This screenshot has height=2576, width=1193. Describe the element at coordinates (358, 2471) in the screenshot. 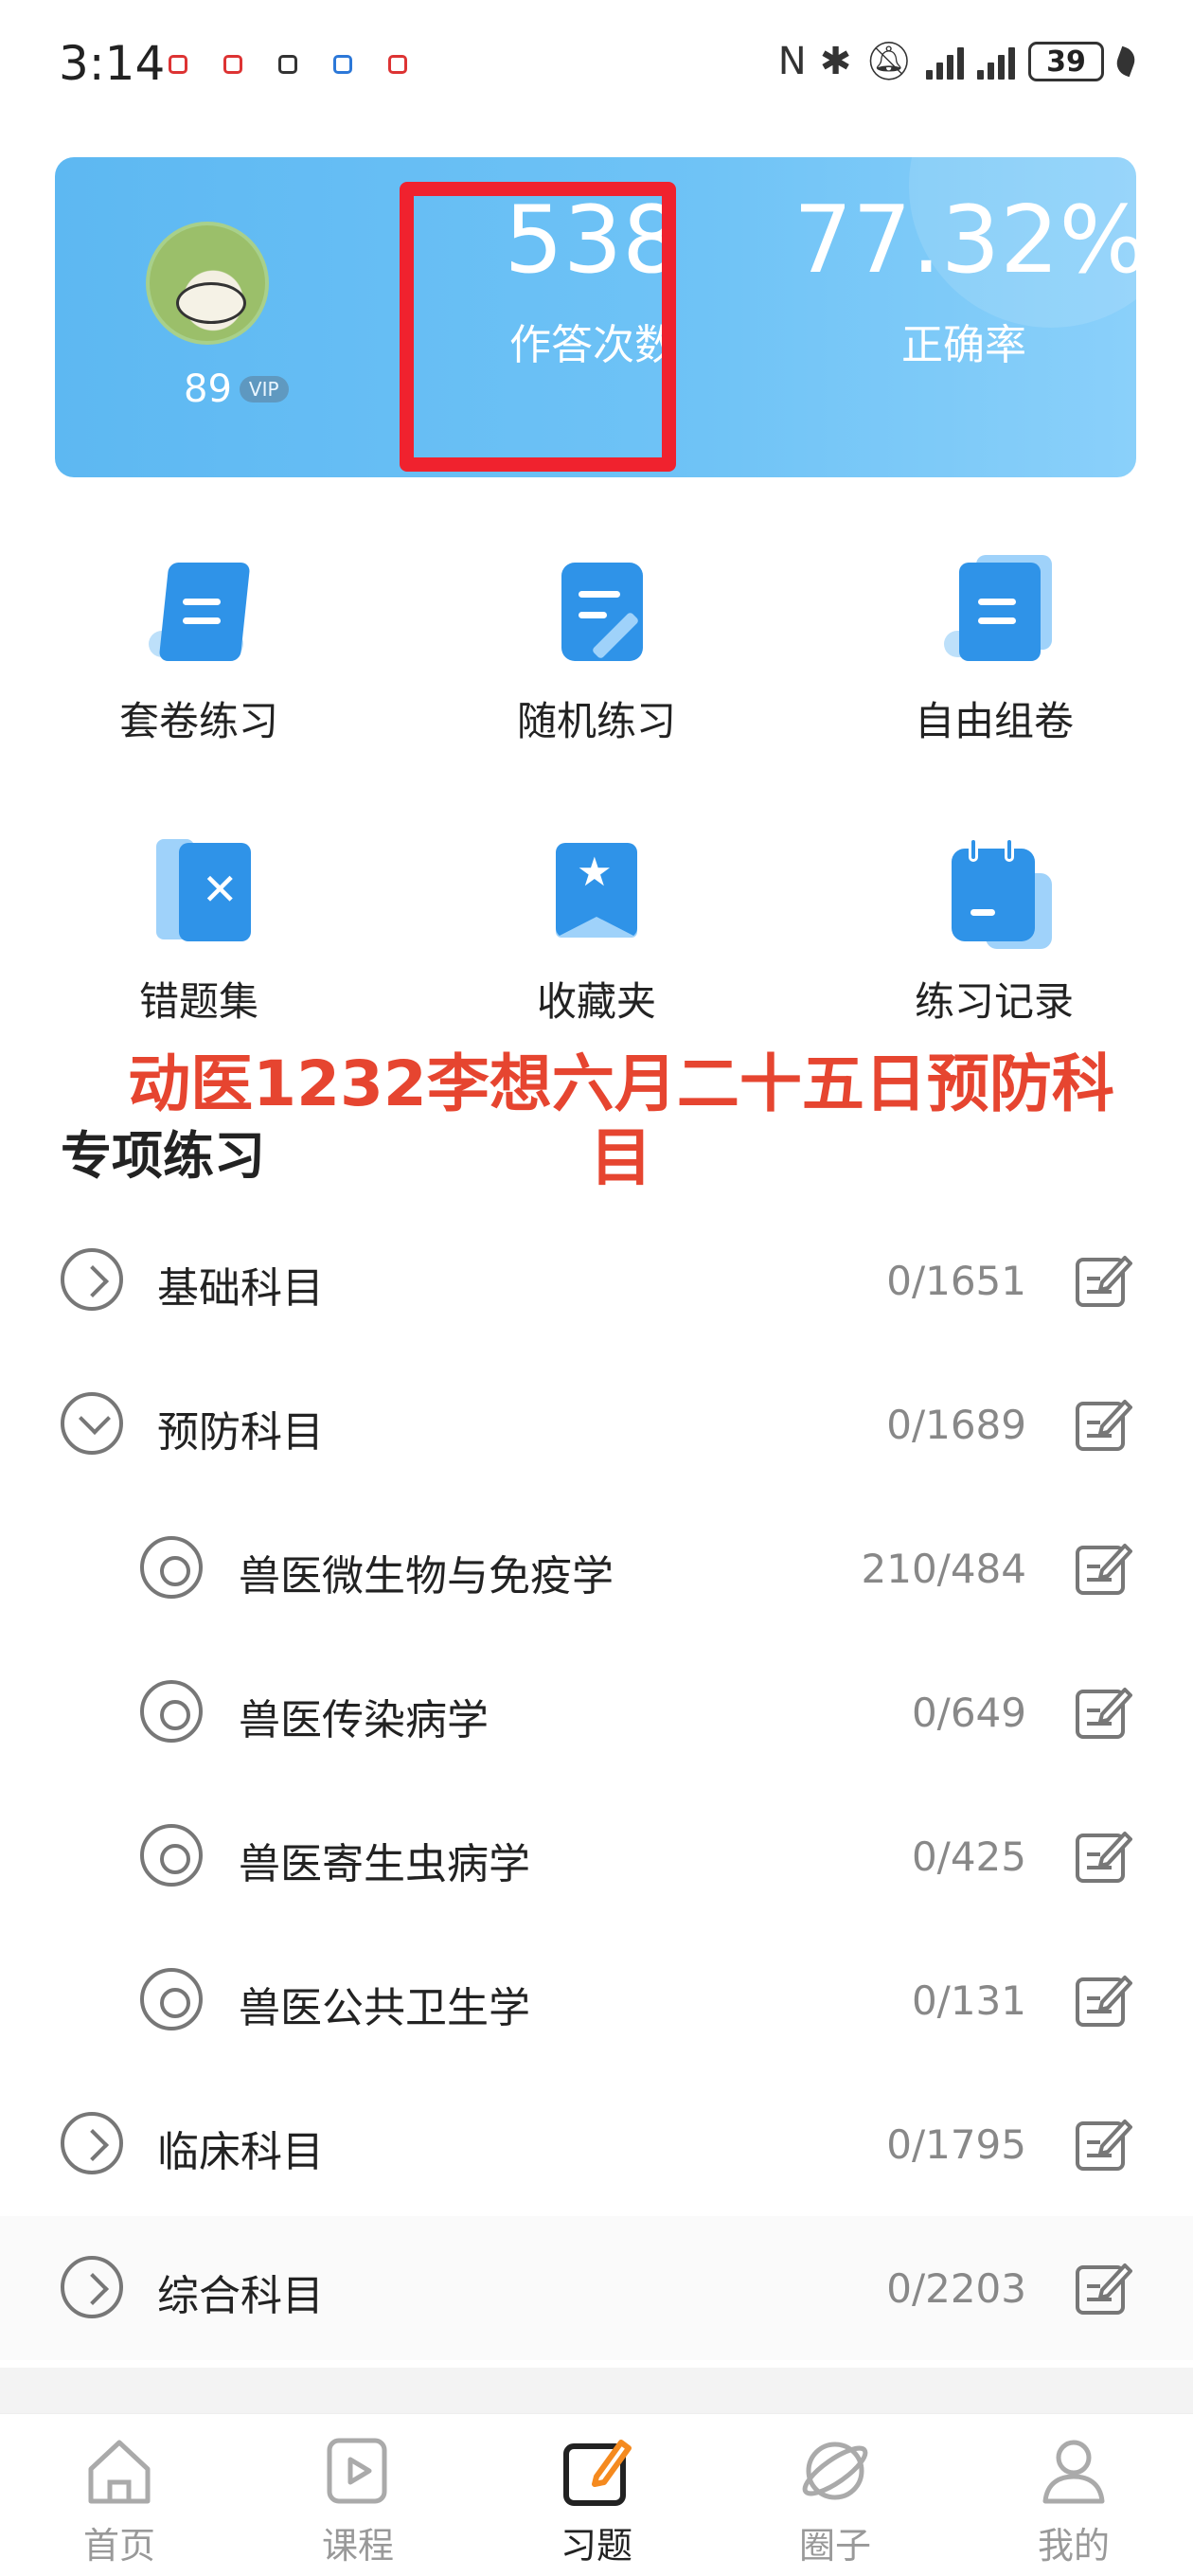

I see `course-icon` at that location.